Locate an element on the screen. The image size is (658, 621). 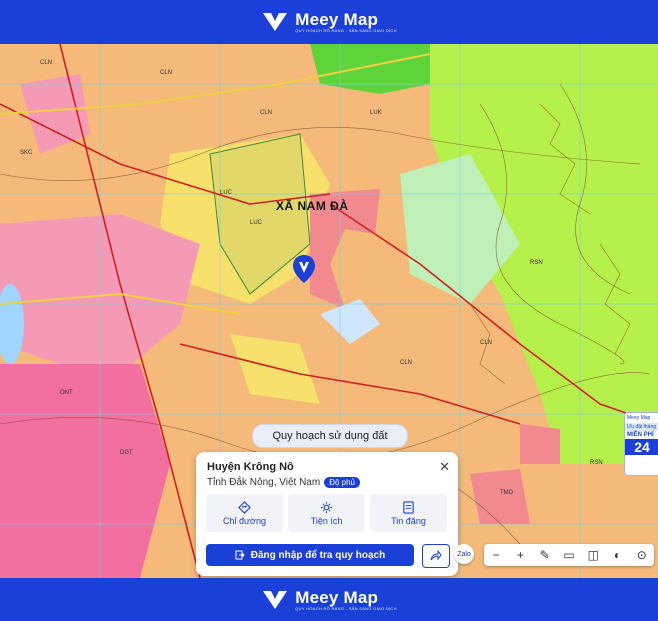
utilities-label: Tiện ích is located at coordinates (326, 520).